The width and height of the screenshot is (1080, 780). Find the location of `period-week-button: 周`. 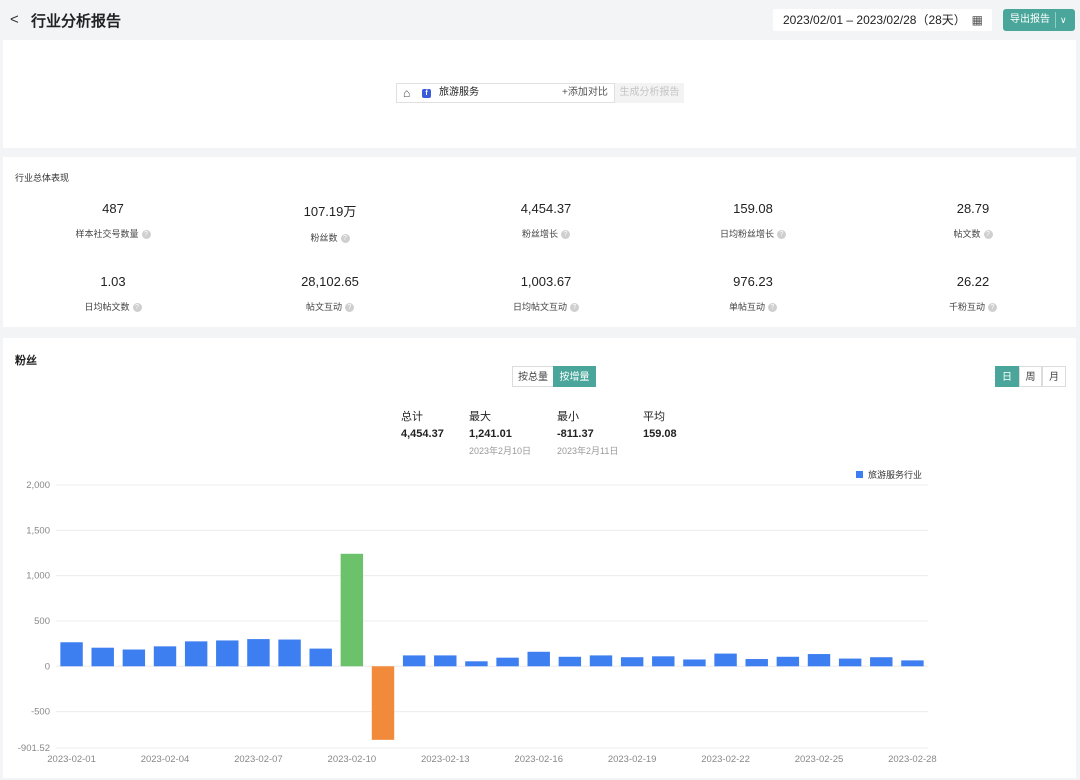

period-week-button: 周 is located at coordinates (1030, 376).